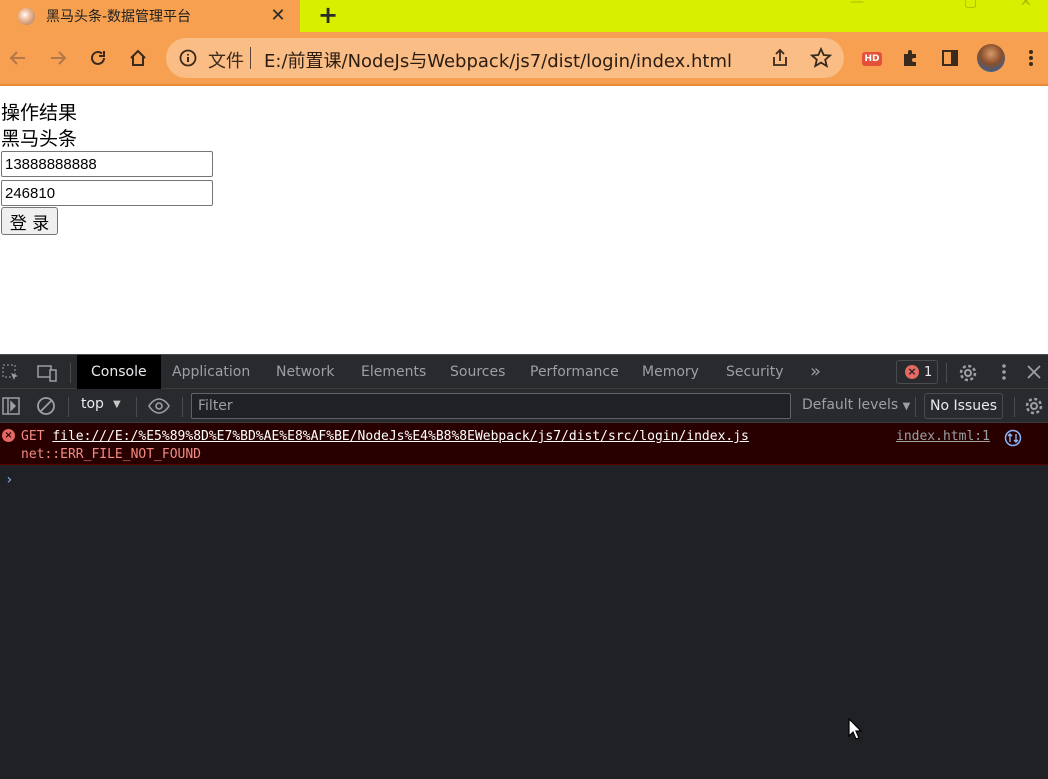 The image size is (1048, 779). I want to click on site-favicon-icon, so click(26, 16).